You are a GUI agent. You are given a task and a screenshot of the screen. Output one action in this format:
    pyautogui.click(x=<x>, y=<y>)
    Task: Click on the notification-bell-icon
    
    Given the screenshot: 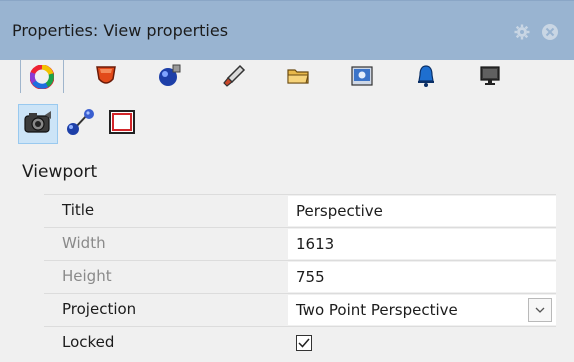 What is the action you would take?
    pyautogui.click(x=426, y=76)
    